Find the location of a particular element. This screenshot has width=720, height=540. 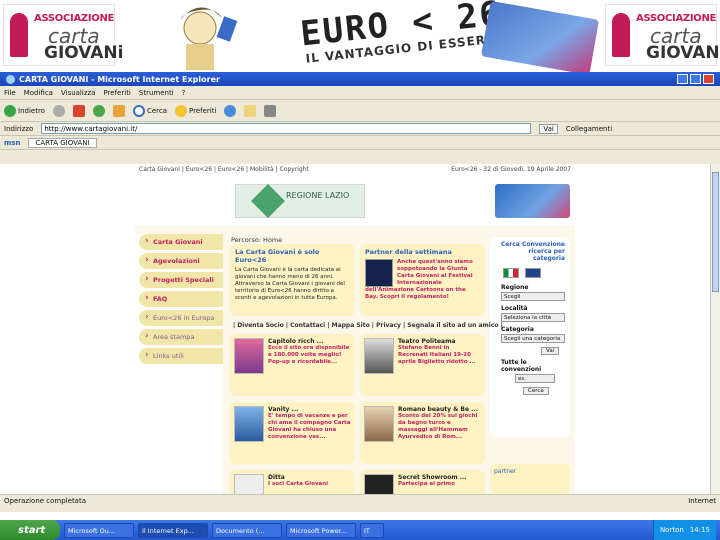

search-icon is located at coordinates (138, 110).